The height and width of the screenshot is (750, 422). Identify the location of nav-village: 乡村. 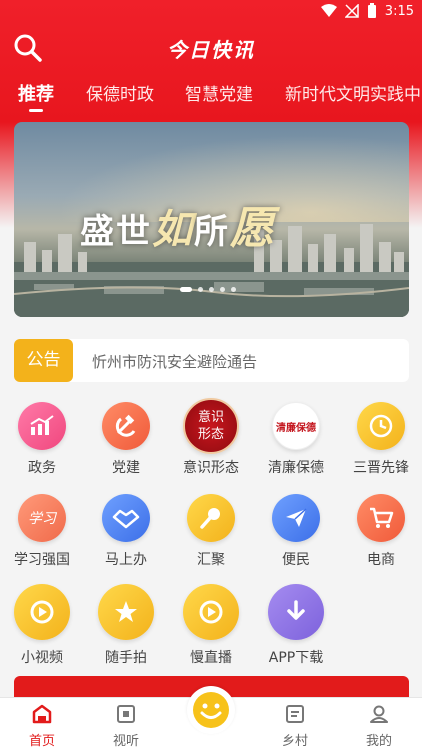
(295, 726).